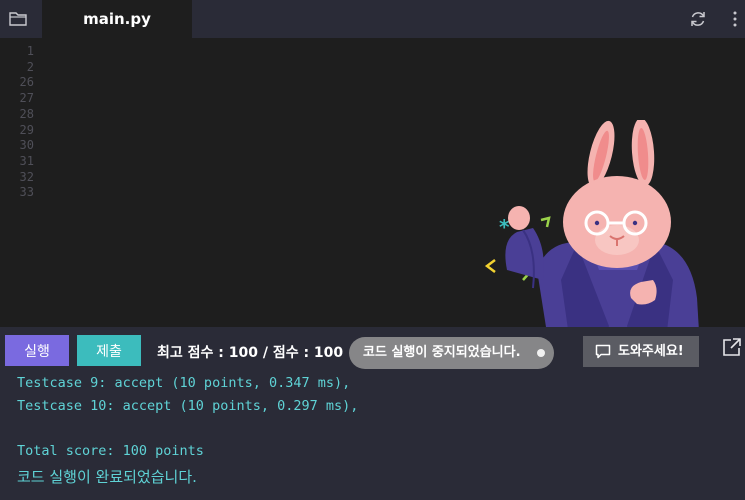 The image size is (745, 500). Describe the element at coordinates (26, 145) in the screenshot. I see `line-number: 30` at that location.